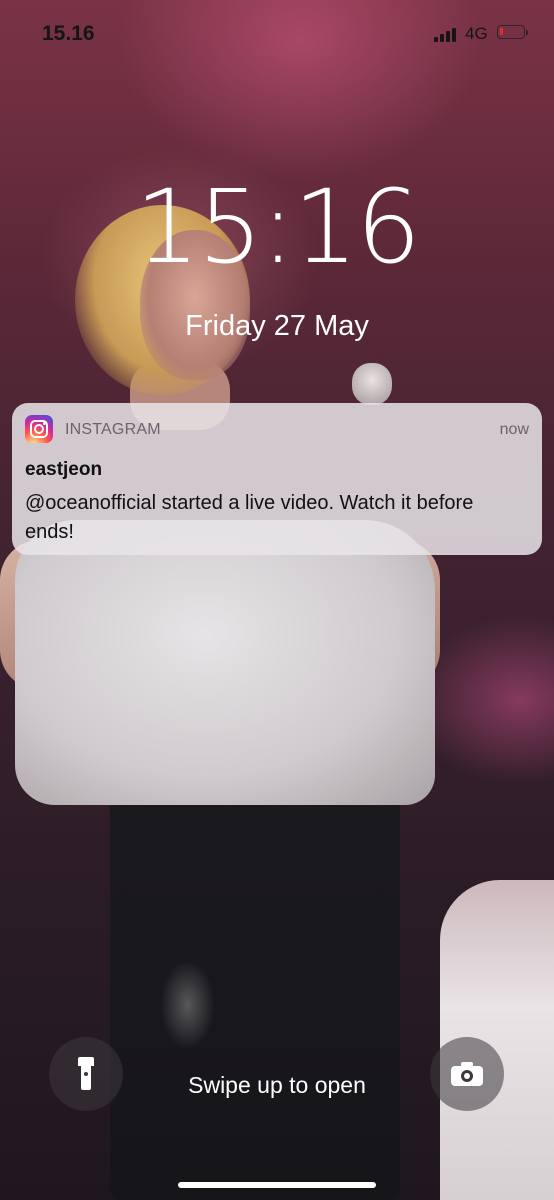 This screenshot has height=1200, width=554. Describe the element at coordinates (39, 429) in the screenshot. I see `instagram-icon` at that location.